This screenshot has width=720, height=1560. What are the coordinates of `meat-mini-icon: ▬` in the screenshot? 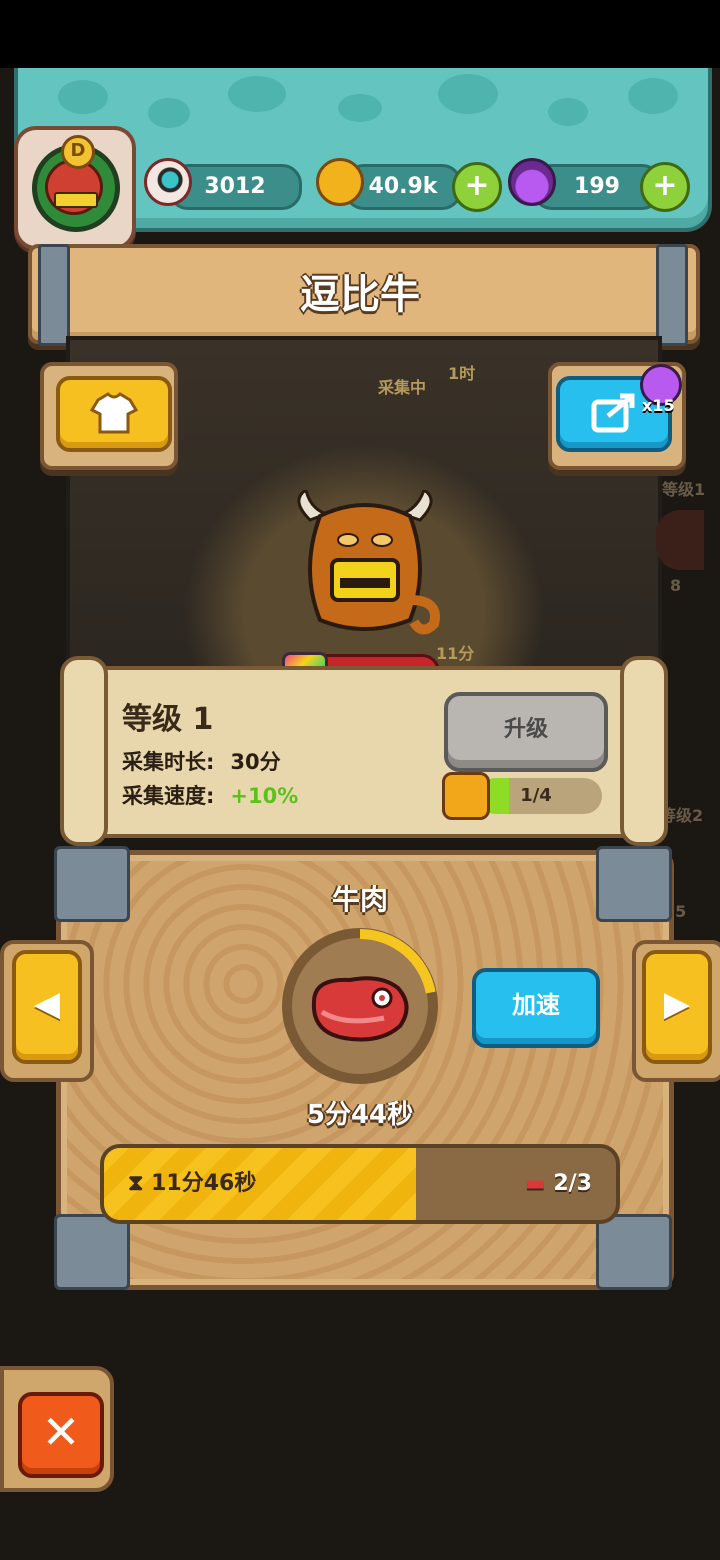 It's located at (539, 1183).